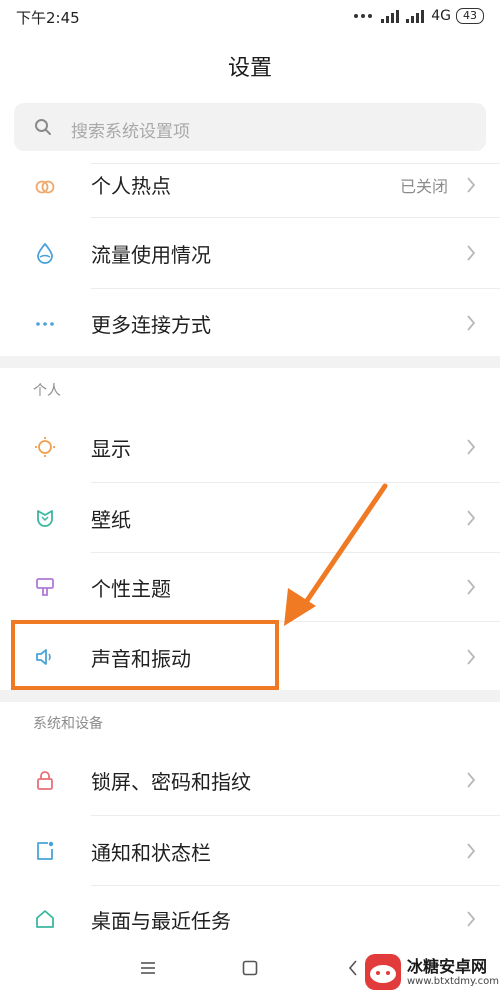  I want to click on page-title: 设置, so click(249, 68).